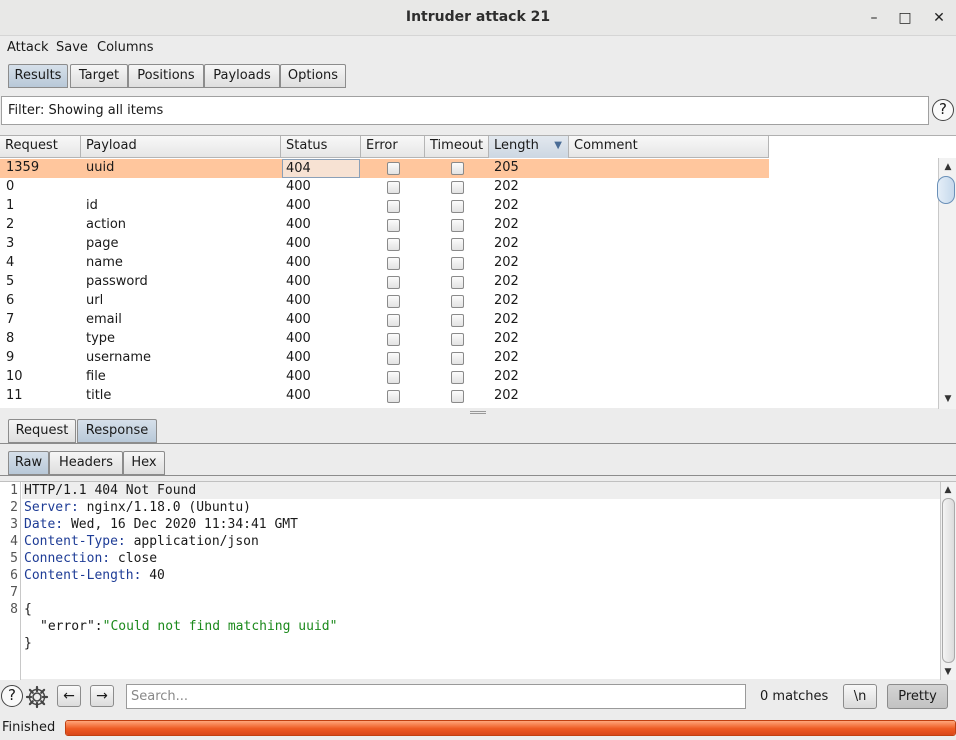 The height and width of the screenshot is (740, 956). Describe the element at coordinates (529, 147) in the screenshot. I see `column-length: Length ▼` at that location.